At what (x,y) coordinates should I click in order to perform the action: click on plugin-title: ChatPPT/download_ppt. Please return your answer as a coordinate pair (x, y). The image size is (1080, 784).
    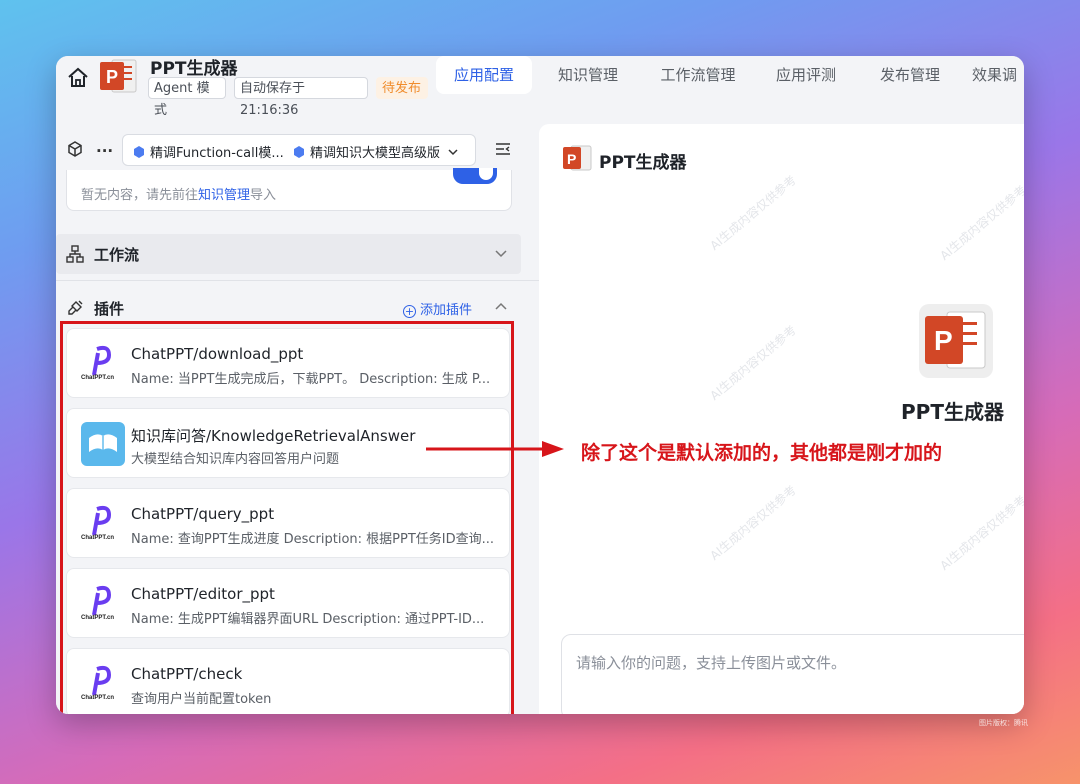
    Looking at the image, I should click on (217, 354).